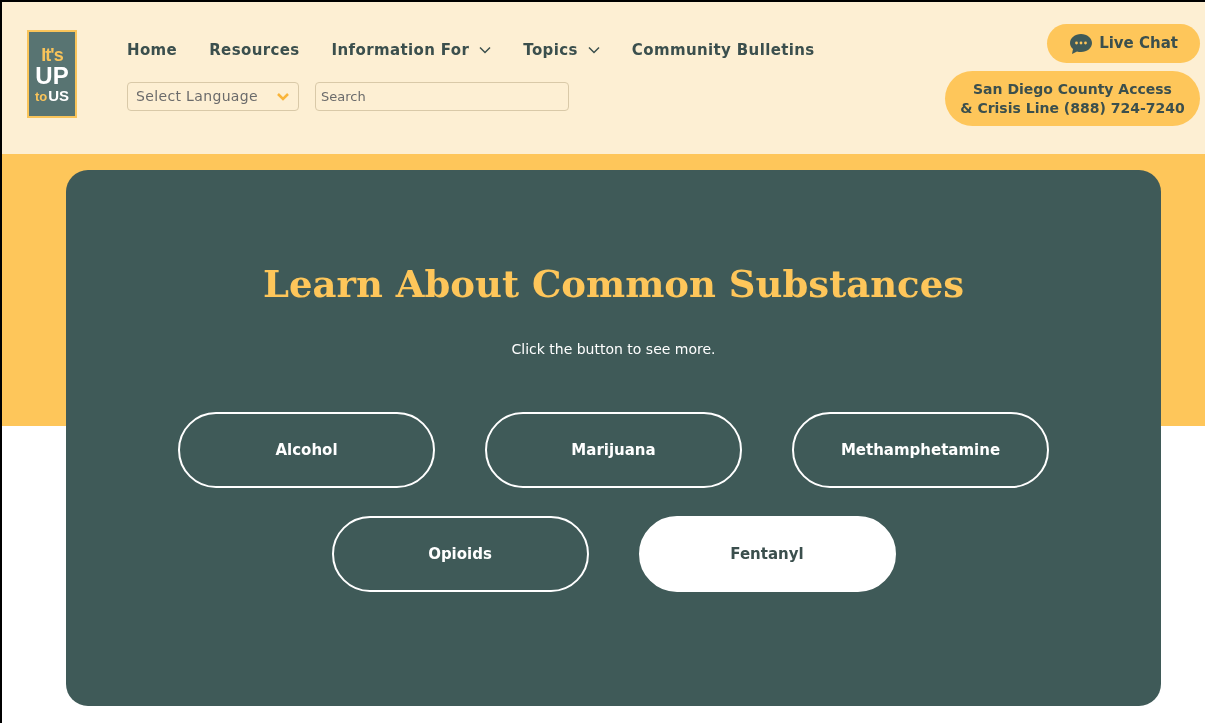 The width and height of the screenshot is (1205, 723). What do you see at coordinates (1081, 43) in the screenshot?
I see `chat-bubble-icon` at bounding box center [1081, 43].